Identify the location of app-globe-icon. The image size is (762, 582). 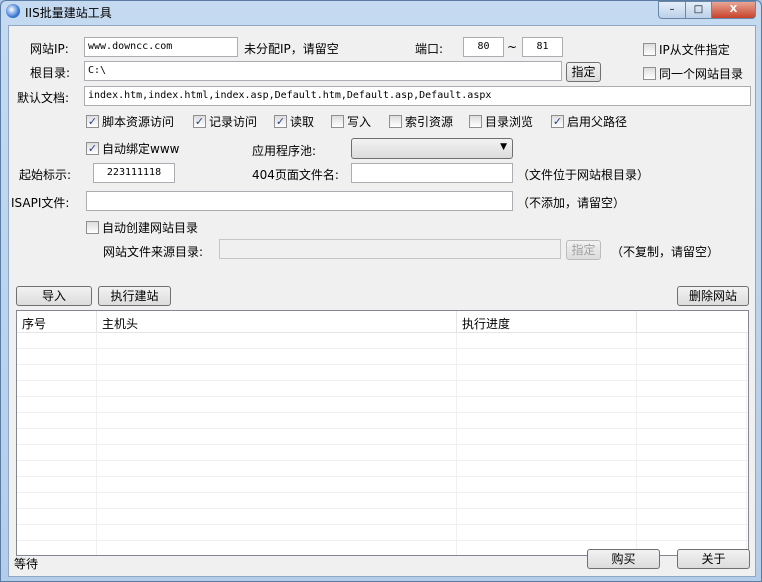
(13, 11).